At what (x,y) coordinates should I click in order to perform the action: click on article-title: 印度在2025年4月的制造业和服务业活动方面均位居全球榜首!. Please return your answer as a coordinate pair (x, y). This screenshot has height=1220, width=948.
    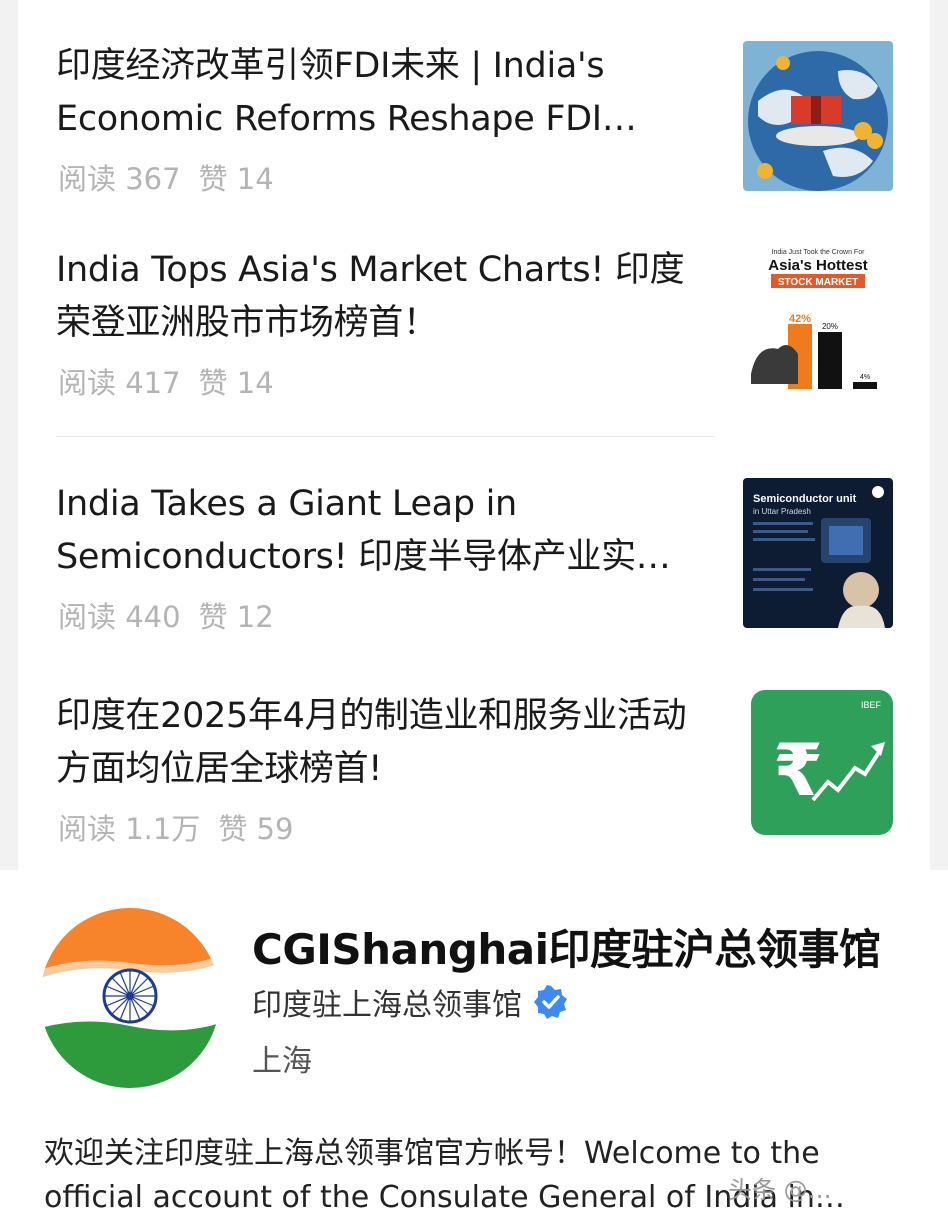
    Looking at the image, I should click on (386, 743).